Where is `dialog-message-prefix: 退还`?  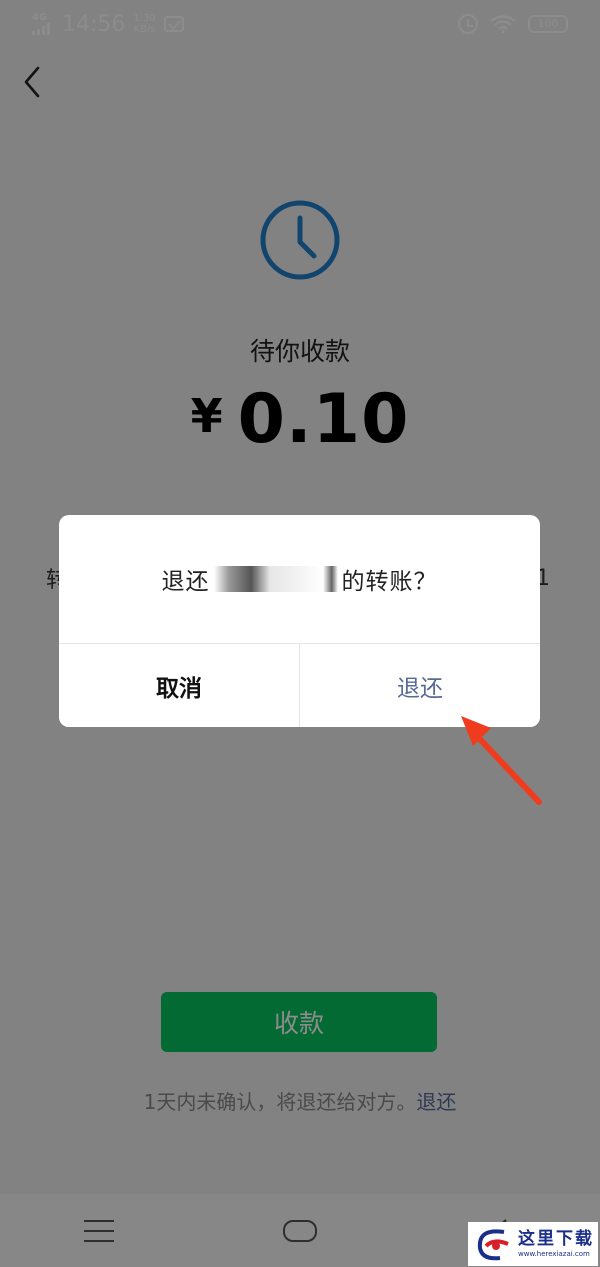
dialog-message-prefix: 退还 is located at coordinates (185, 582).